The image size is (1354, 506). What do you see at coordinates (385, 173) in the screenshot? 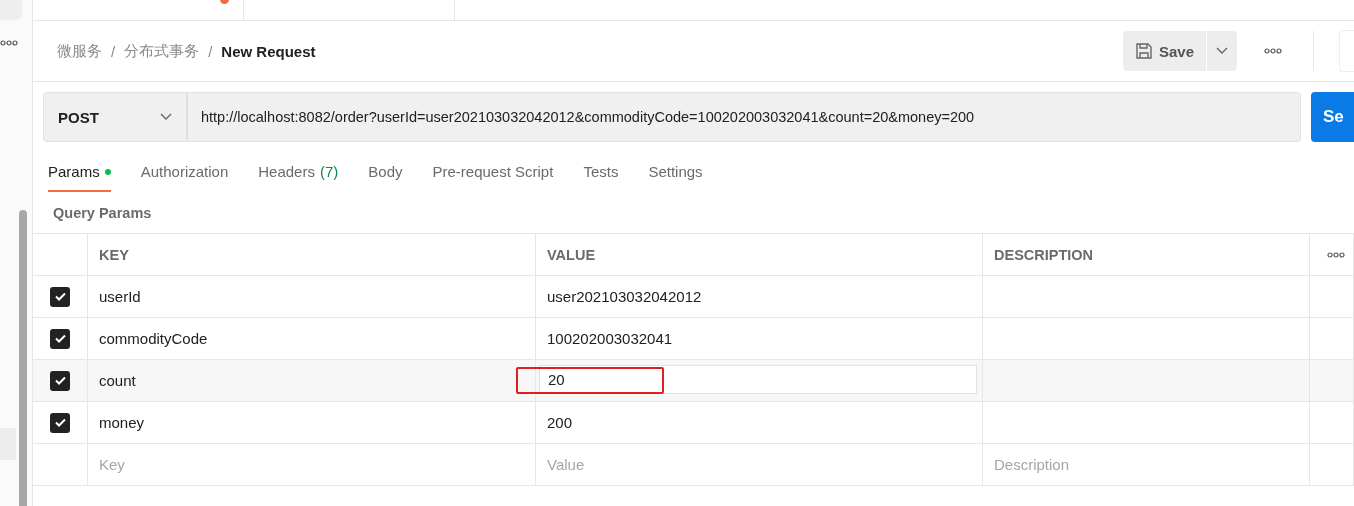
I see `tab: Body` at bounding box center [385, 173].